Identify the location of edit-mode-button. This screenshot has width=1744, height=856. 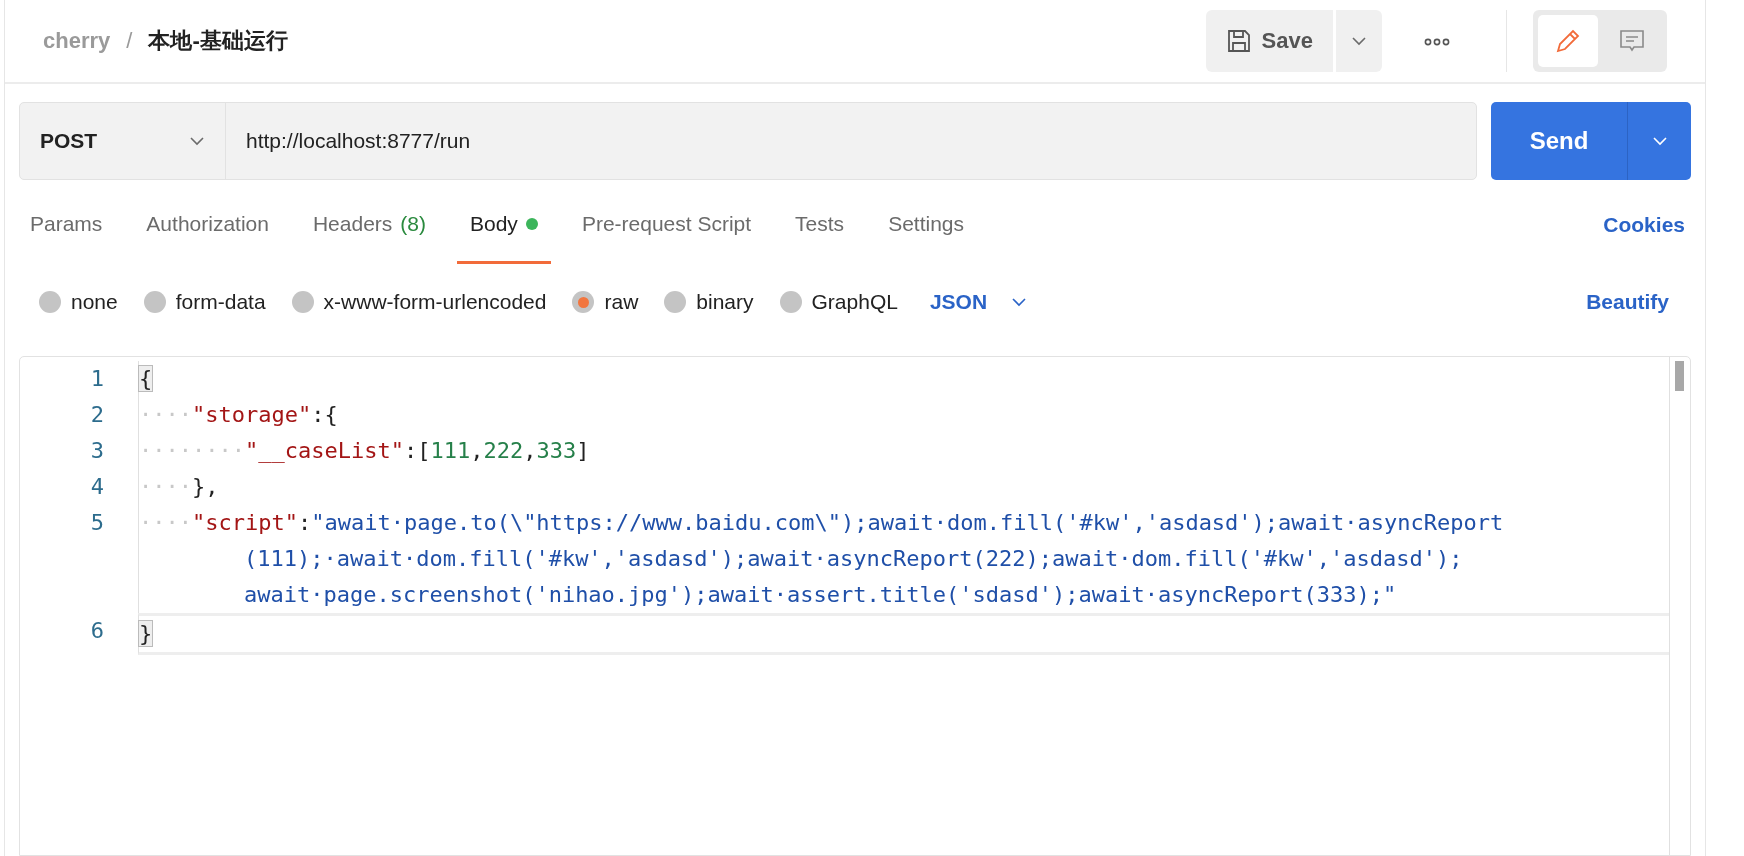
(1568, 41).